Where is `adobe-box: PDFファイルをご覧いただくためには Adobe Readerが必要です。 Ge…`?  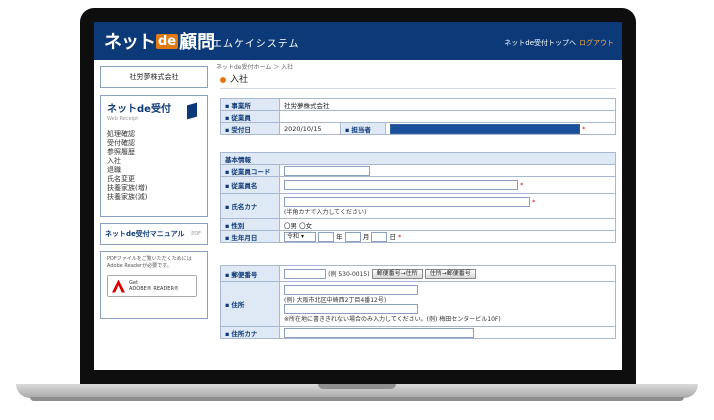 adobe-box: PDFファイルをご覧いただくためには Adobe Readerが必要です。 Ge… is located at coordinates (154, 285).